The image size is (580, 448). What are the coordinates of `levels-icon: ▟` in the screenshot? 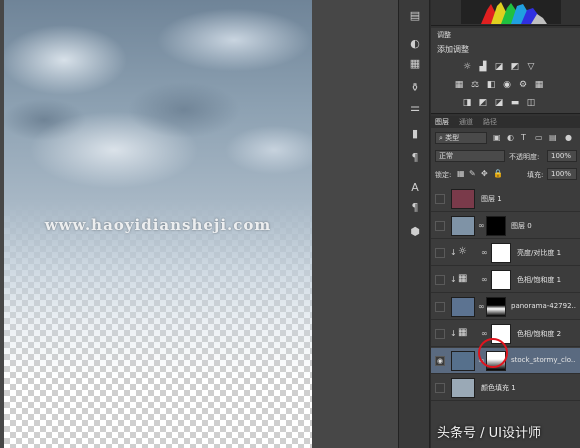 It's located at (483, 67).